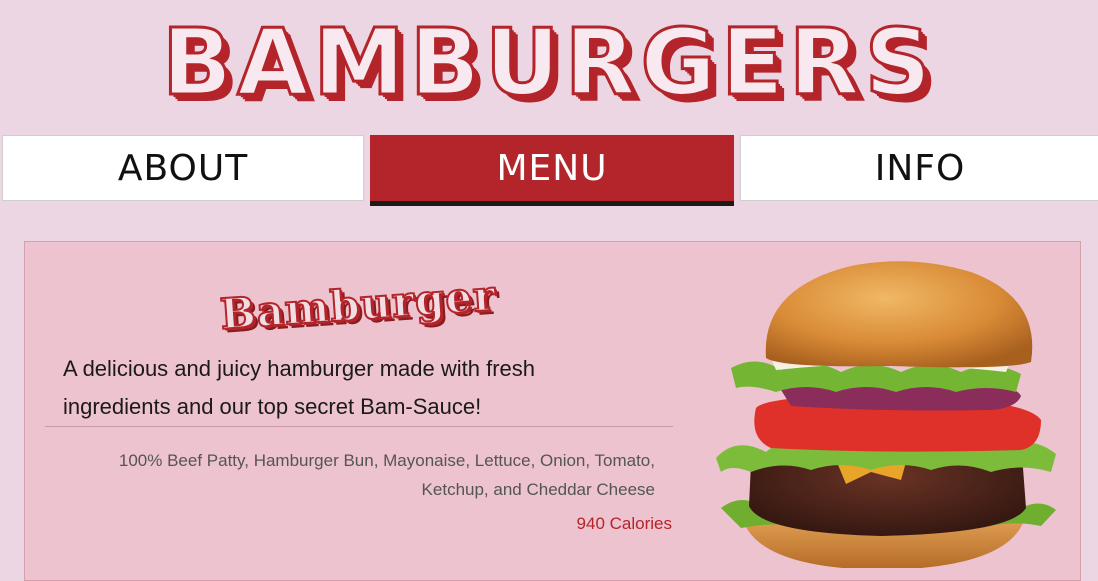 Image resolution: width=1098 pixels, height=581 pixels. I want to click on main-nav: ABOUT MENU INFO, so click(549, 171).